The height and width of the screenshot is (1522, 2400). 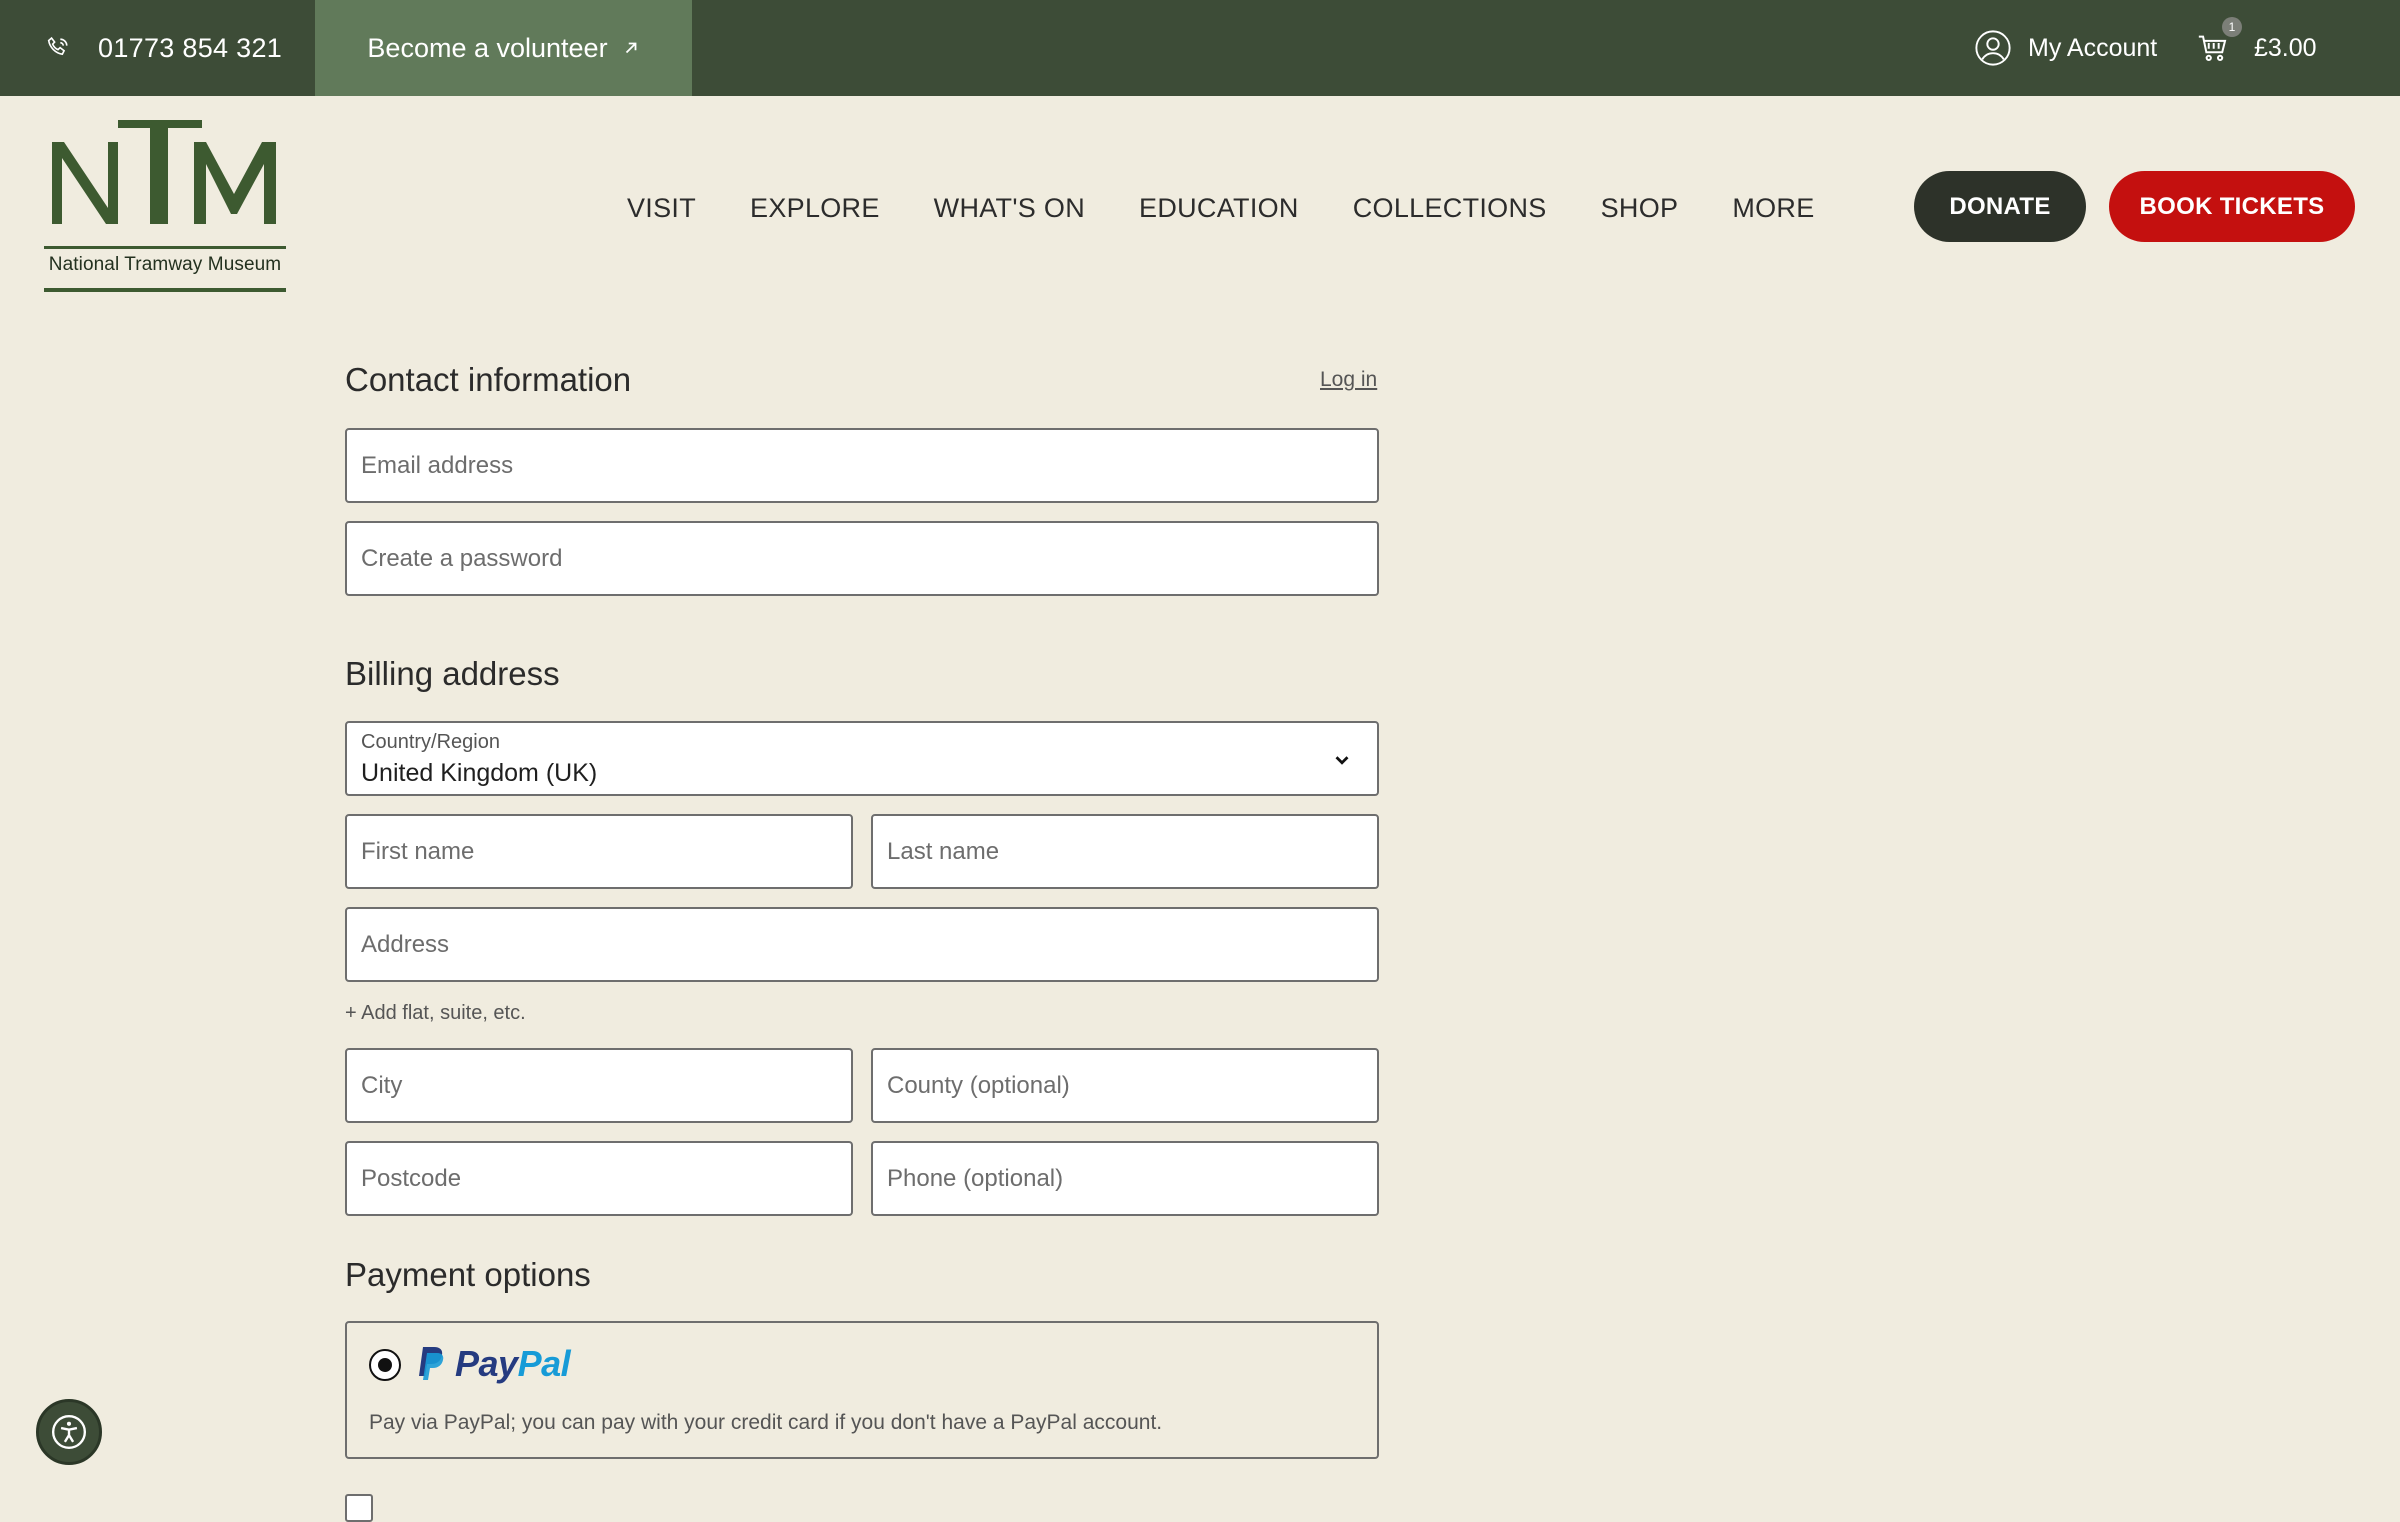 What do you see at coordinates (1125, 1085) in the screenshot?
I see `county-input` at bounding box center [1125, 1085].